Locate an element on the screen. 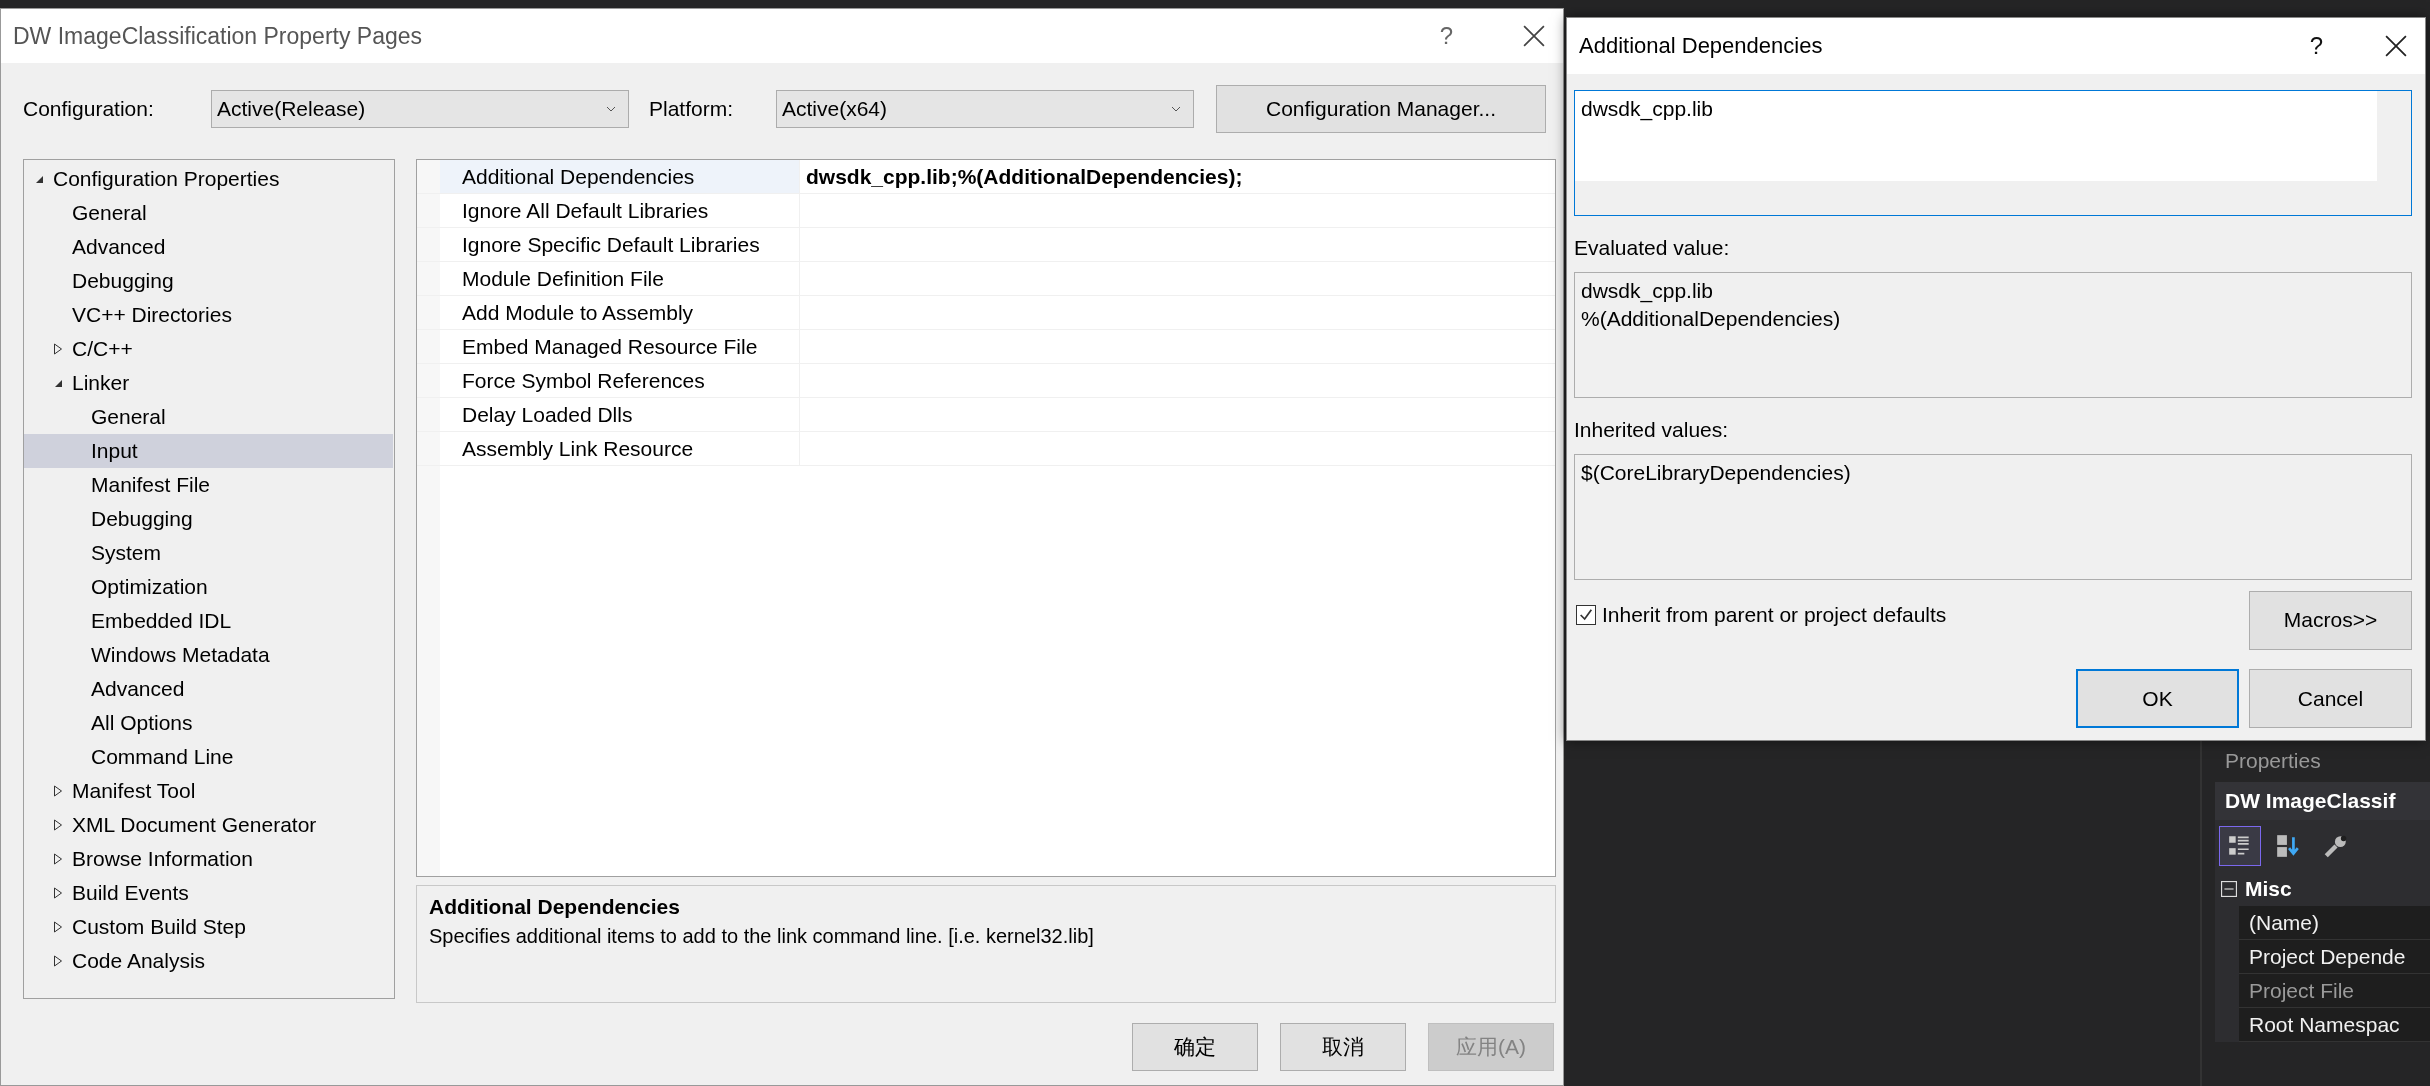 Image resolution: width=2430 pixels, height=1086 pixels. tree-item: Embedded IDL is located at coordinates (208, 621).